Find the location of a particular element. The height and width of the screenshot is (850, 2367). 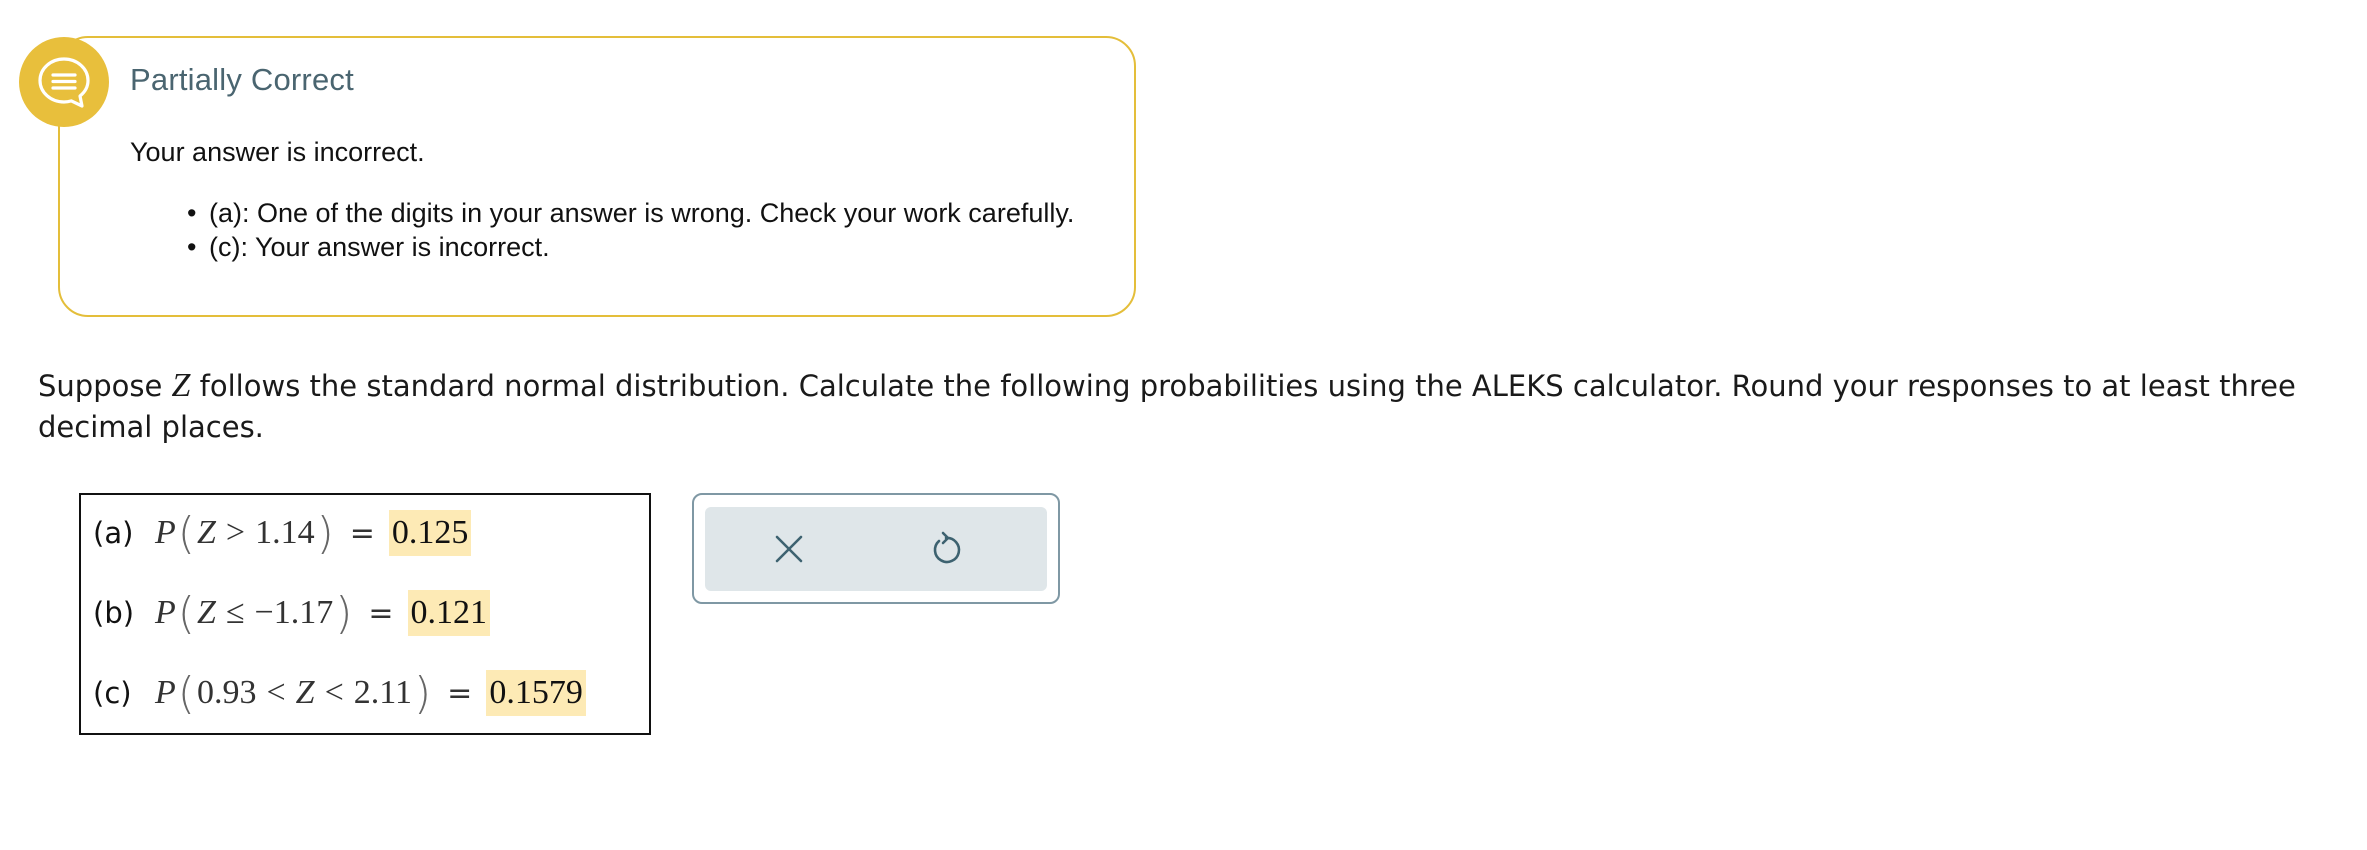

tool-panel is located at coordinates (876, 548).